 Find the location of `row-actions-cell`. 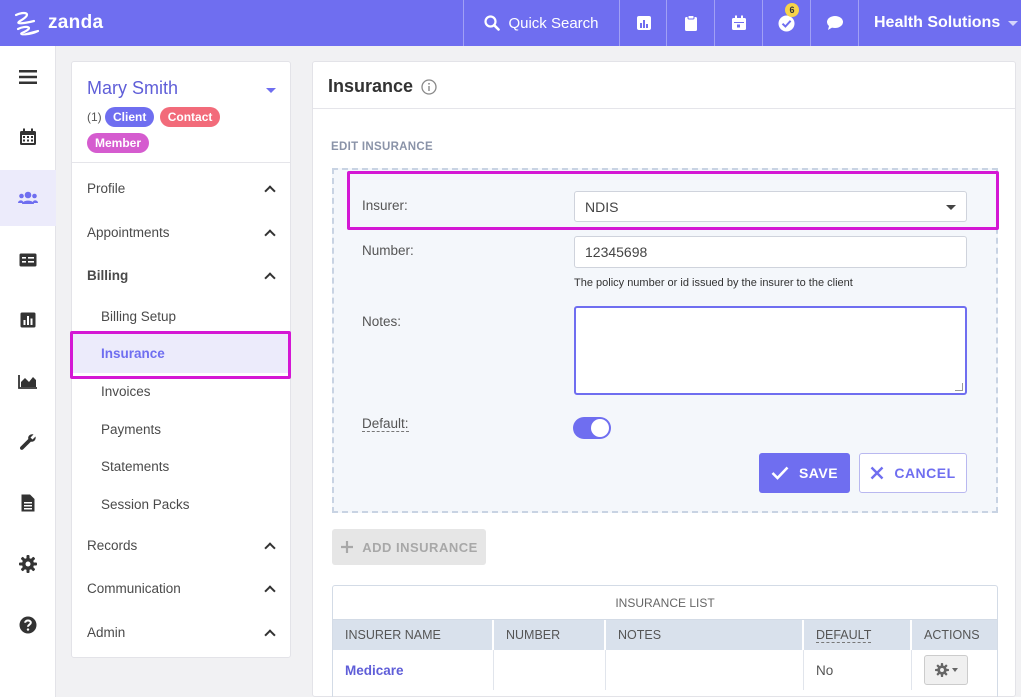

row-actions-cell is located at coordinates (954, 670).